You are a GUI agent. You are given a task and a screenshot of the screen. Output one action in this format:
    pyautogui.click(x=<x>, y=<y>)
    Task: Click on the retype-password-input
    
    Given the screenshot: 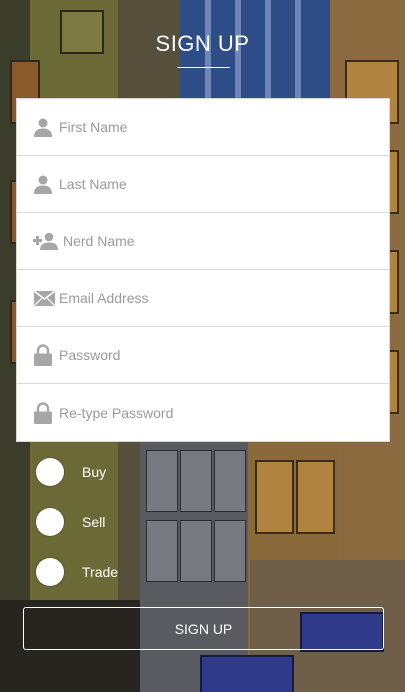 What is the action you would take?
    pyautogui.click(x=218, y=412)
    